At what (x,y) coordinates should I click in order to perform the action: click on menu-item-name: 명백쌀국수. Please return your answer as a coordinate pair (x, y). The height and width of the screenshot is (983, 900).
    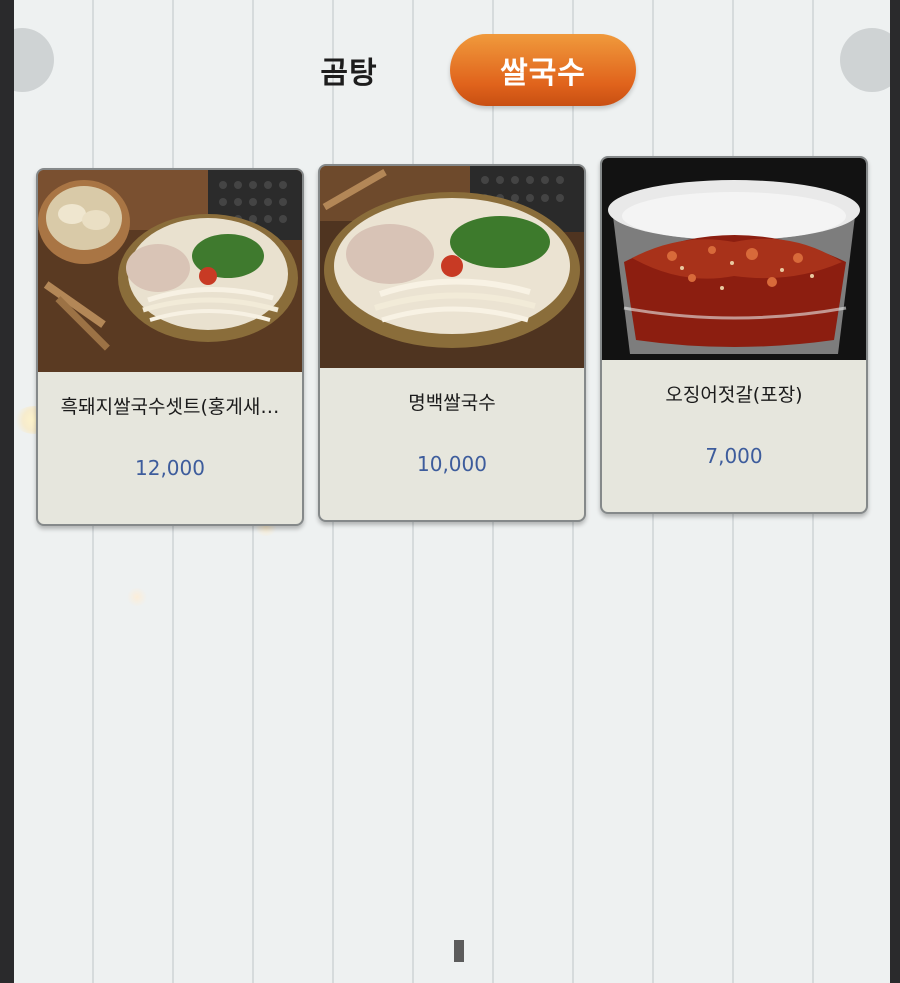
    Looking at the image, I should click on (452, 403).